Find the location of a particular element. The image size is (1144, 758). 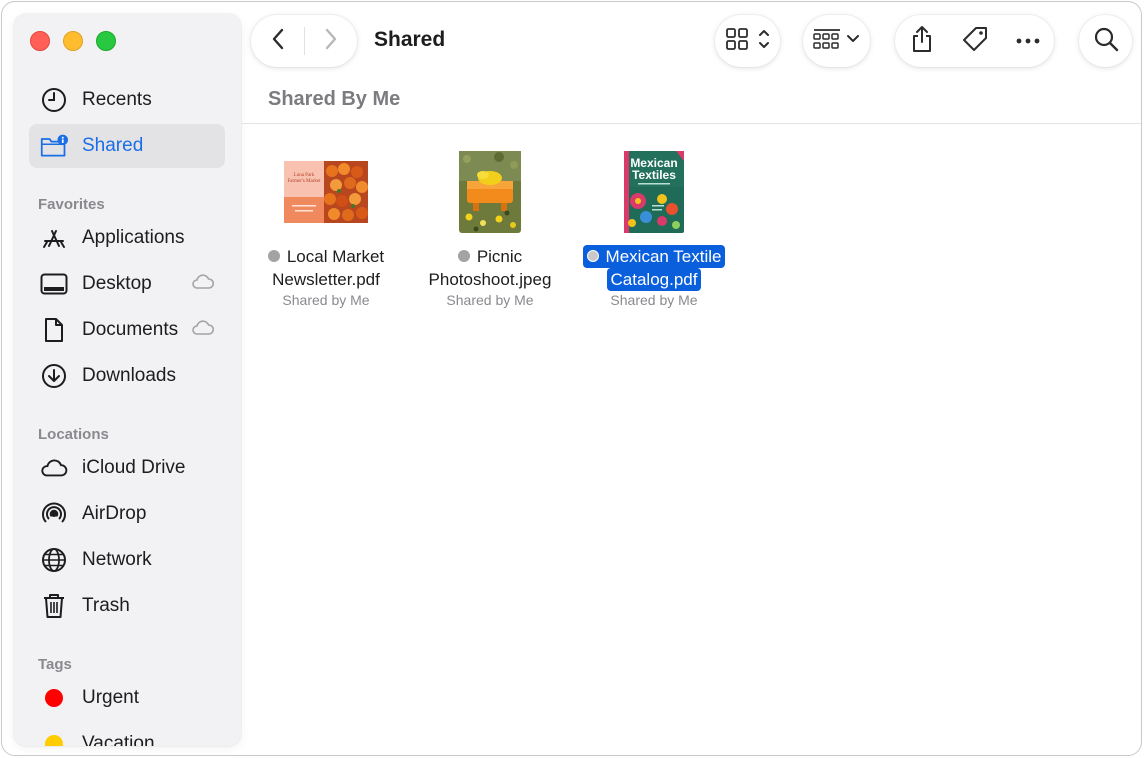

search-icon is located at coordinates (1106, 41).